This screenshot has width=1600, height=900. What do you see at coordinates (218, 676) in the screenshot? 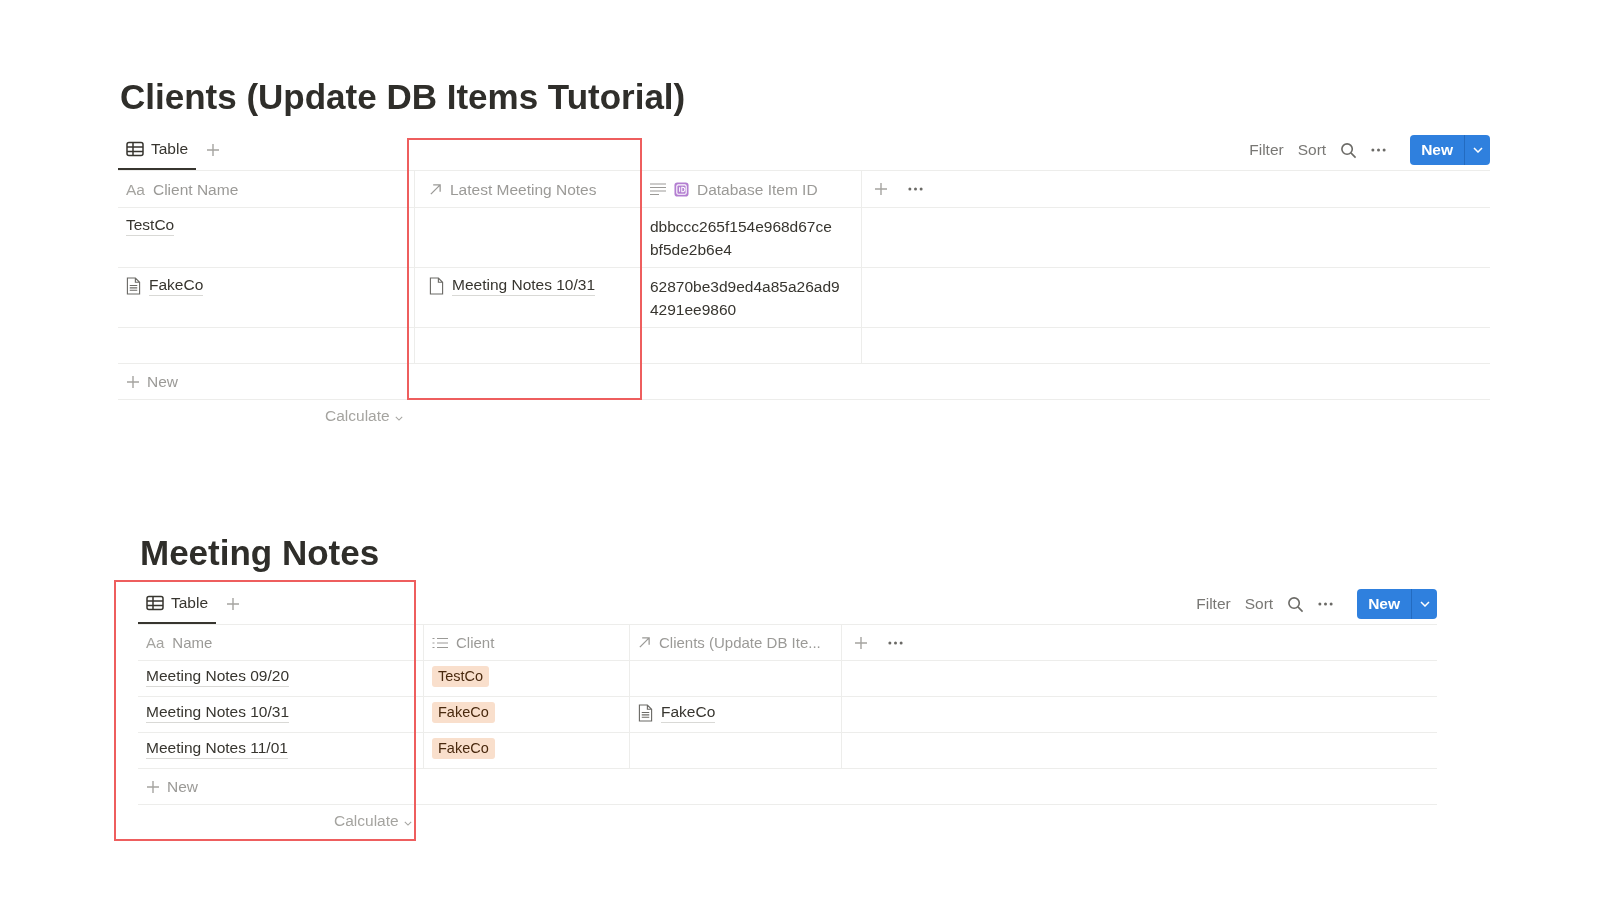
I see `page-link: Meeting Notes 09/20` at bounding box center [218, 676].